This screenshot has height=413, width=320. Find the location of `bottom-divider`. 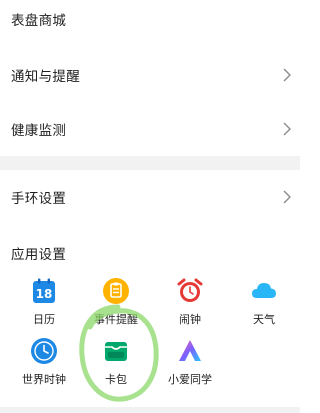

bottom-divider is located at coordinates (150, 410).